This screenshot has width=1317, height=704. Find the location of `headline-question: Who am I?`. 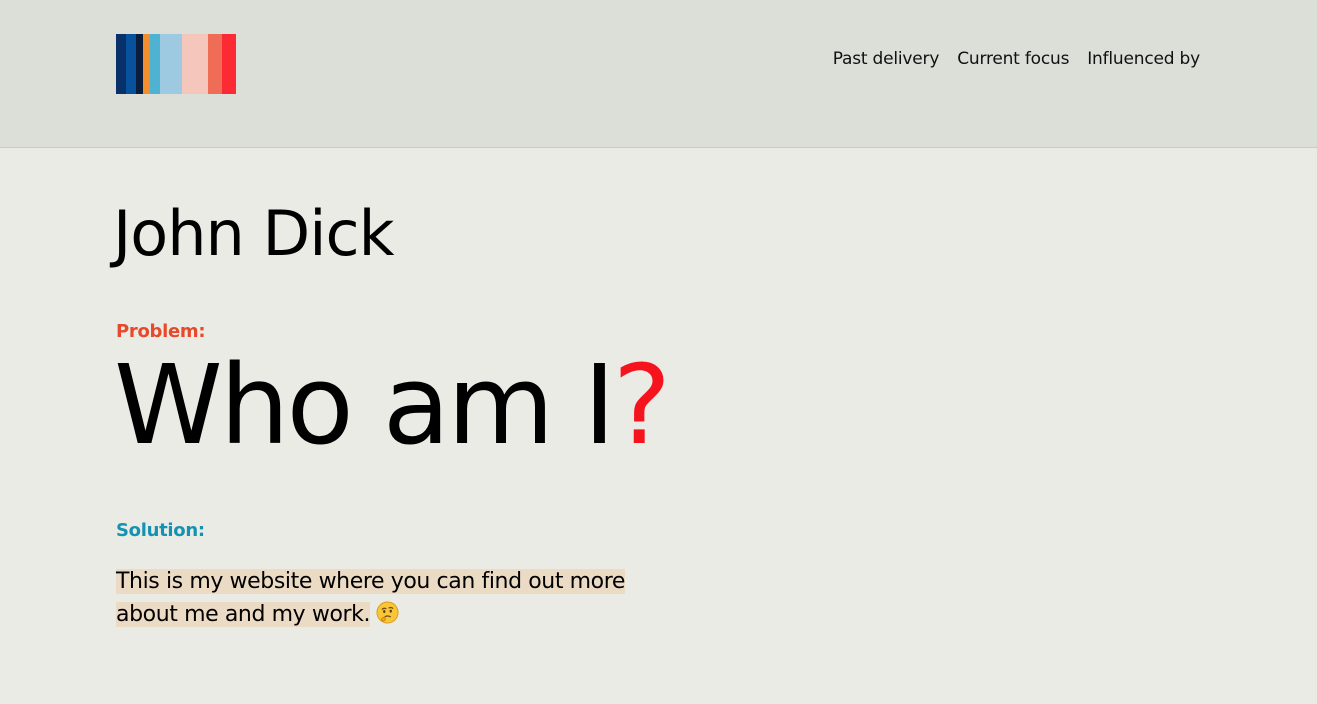

headline-question: Who am I? is located at coordinates (392, 405).